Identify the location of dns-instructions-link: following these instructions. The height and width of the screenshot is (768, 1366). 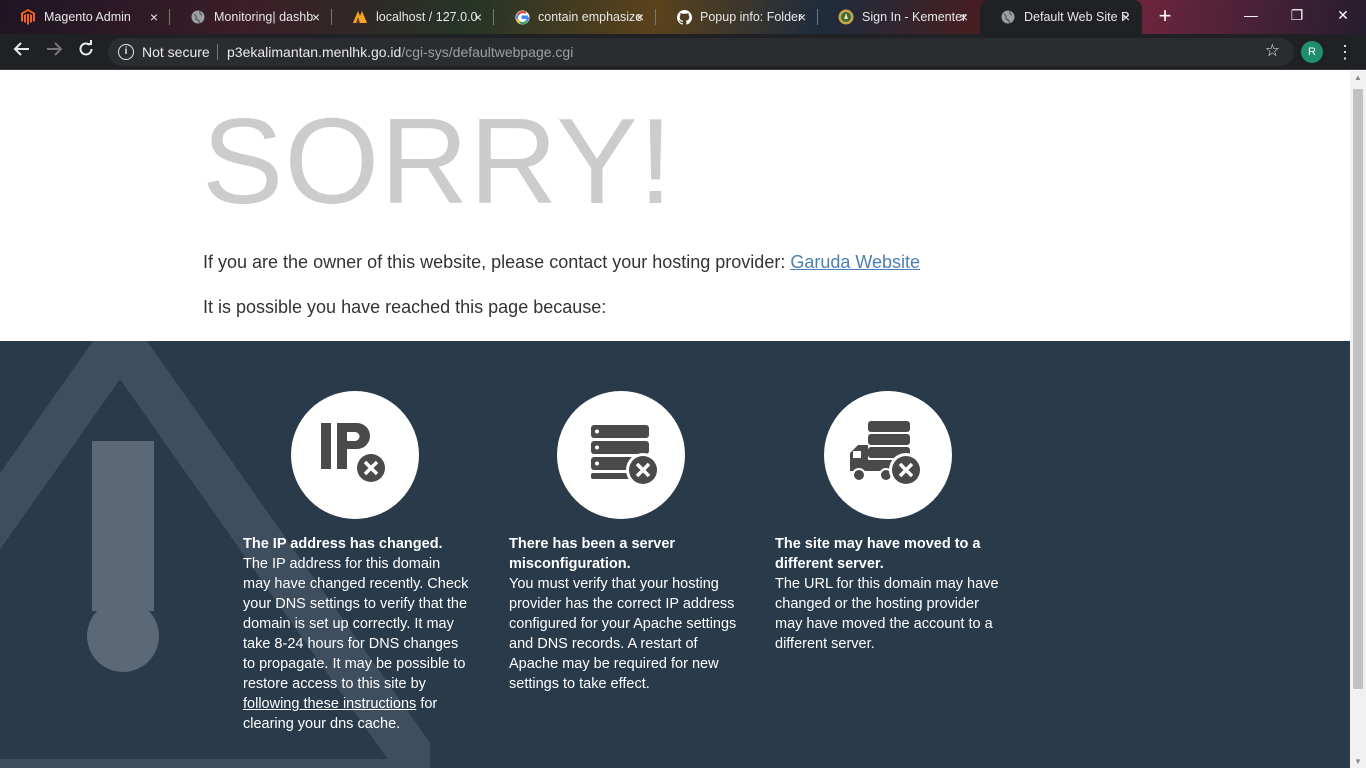
(329, 704).